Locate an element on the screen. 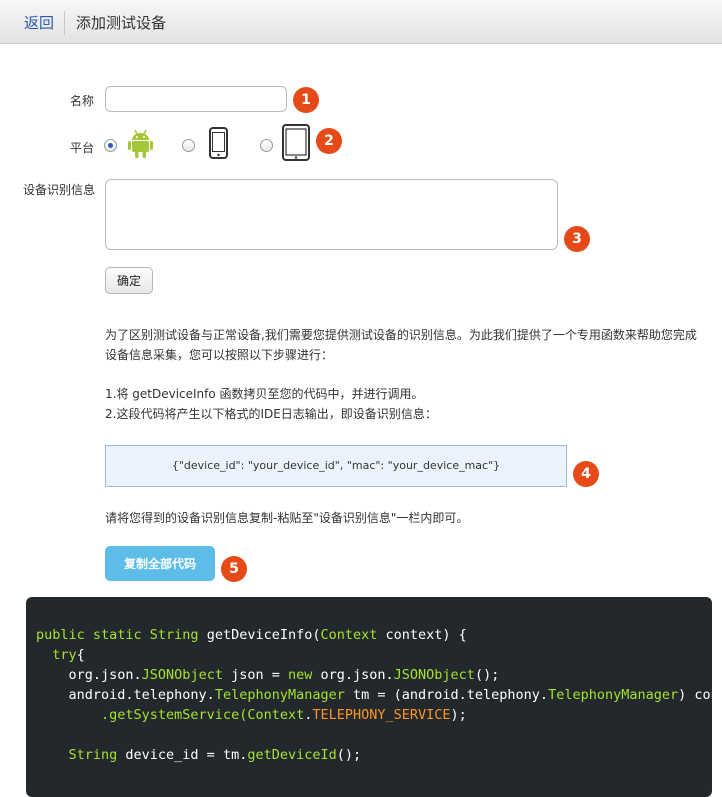  device-info-textarea is located at coordinates (331, 214).